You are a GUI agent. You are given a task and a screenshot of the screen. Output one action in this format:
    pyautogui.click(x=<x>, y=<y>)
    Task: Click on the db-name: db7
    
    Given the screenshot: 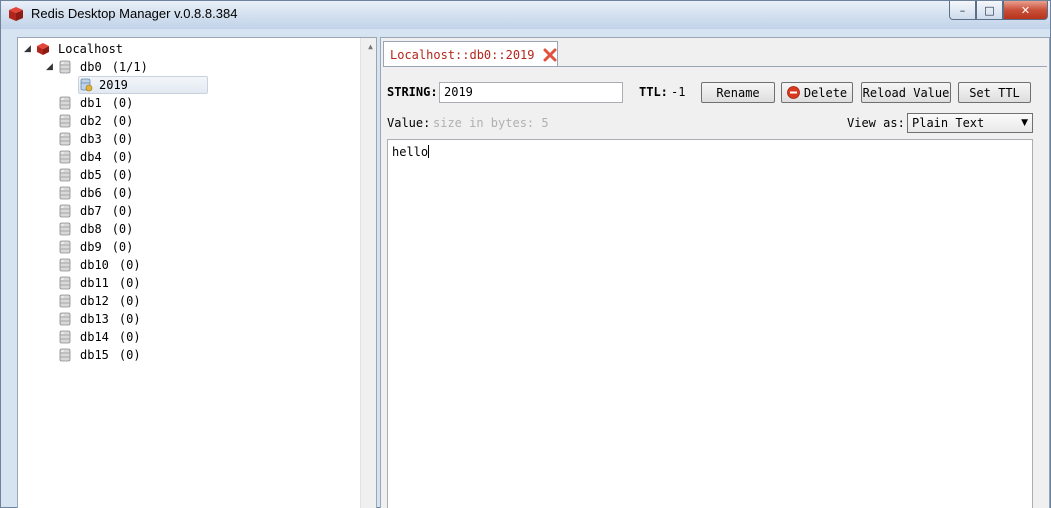 What is the action you would take?
    pyautogui.click(x=91, y=211)
    